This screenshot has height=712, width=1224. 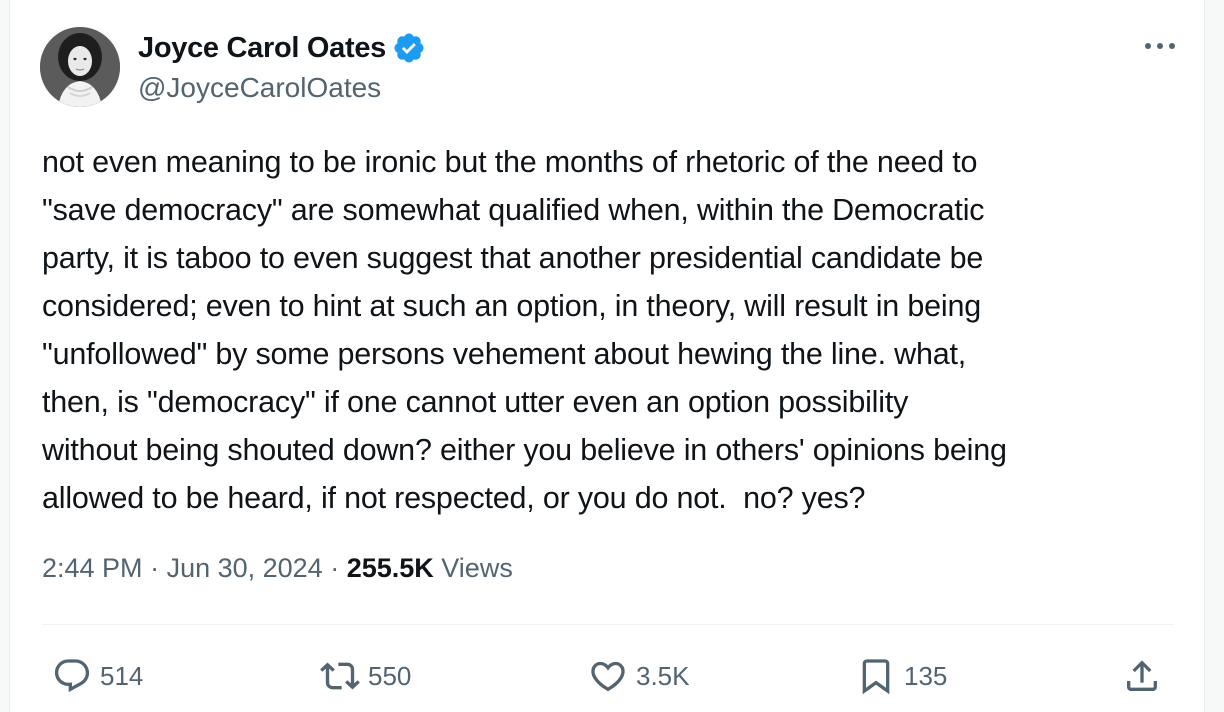 What do you see at coordinates (608, 624) in the screenshot?
I see `divider` at bounding box center [608, 624].